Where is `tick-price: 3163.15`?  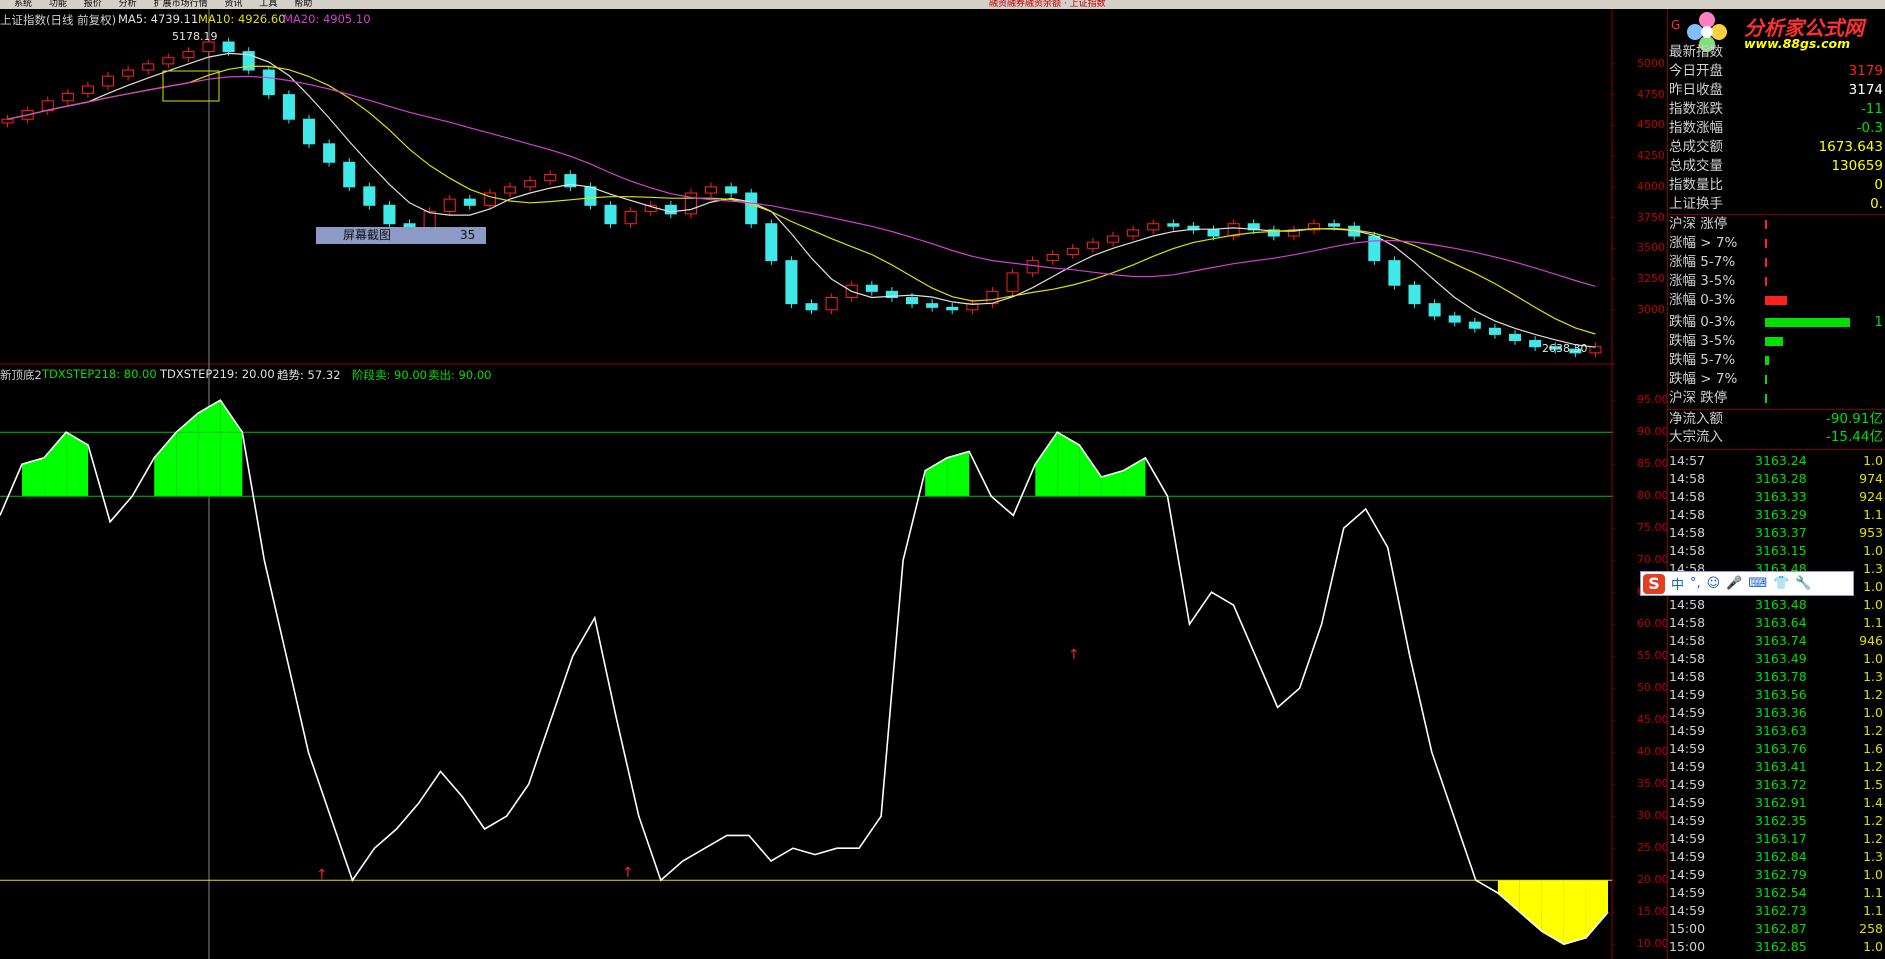 tick-price: 3163.15 is located at coordinates (1781, 550).